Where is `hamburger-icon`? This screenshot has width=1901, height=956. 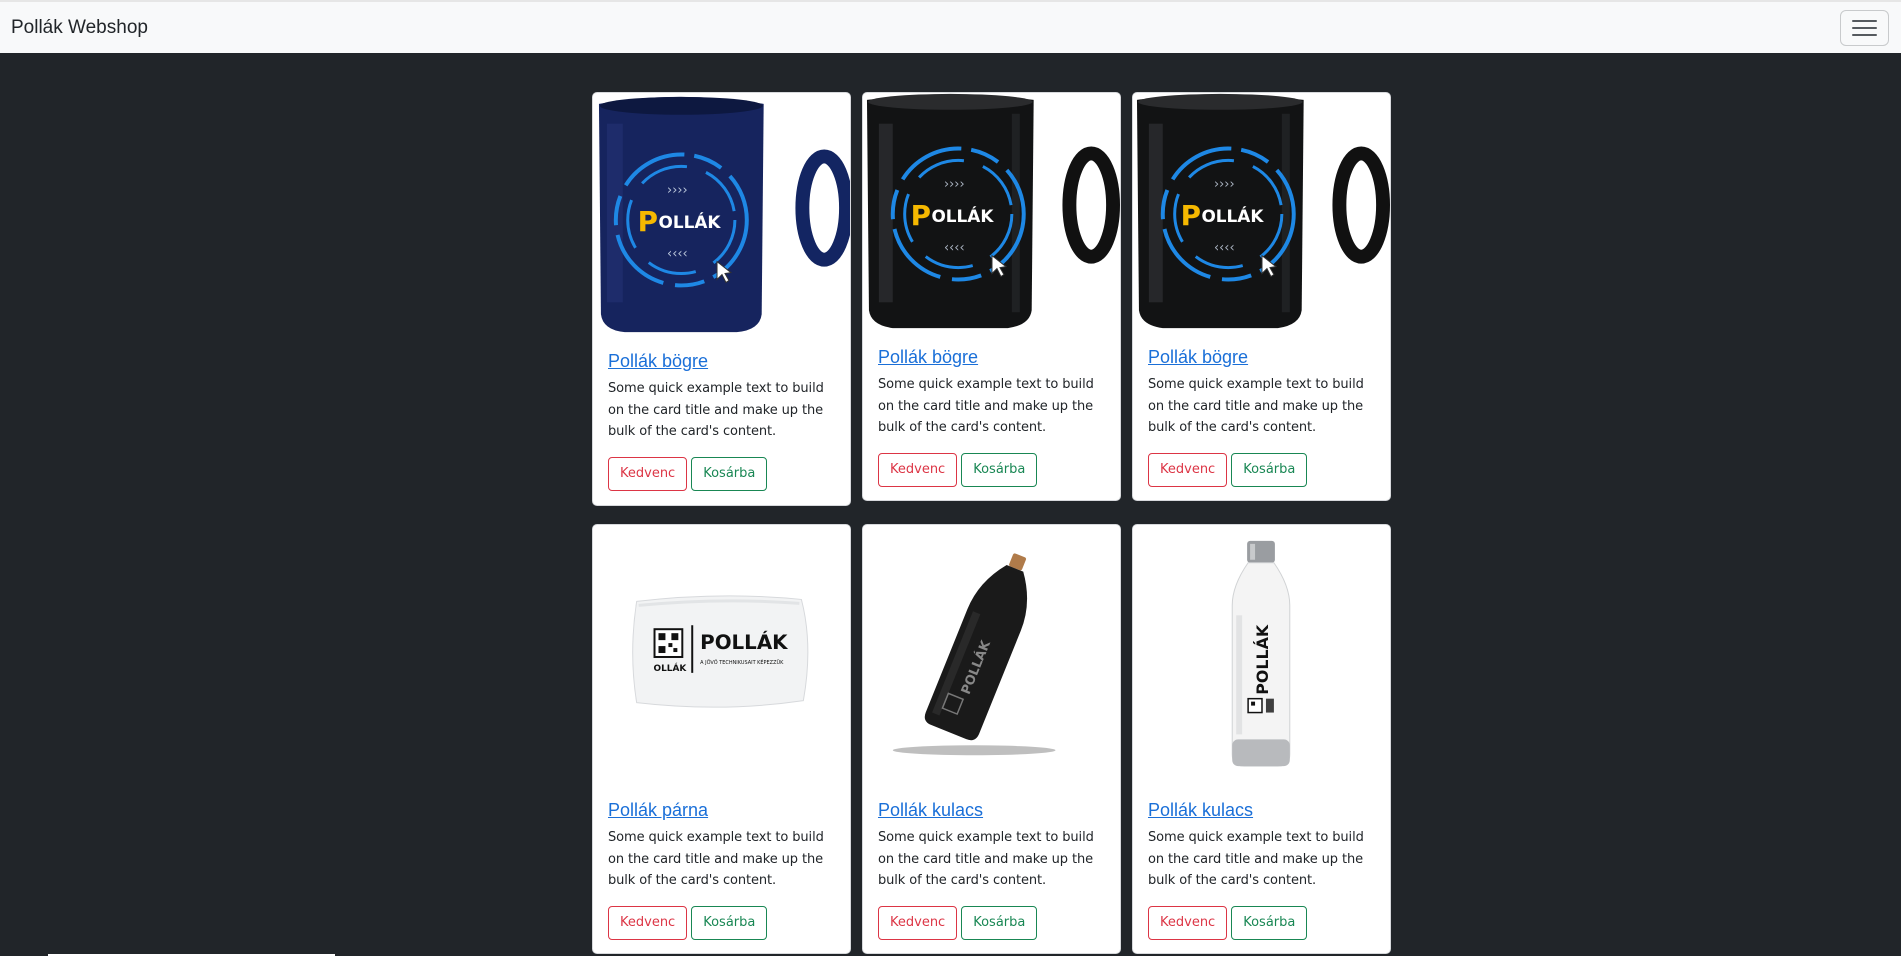 hamburger-icon is located at coordinates (1864, 27).